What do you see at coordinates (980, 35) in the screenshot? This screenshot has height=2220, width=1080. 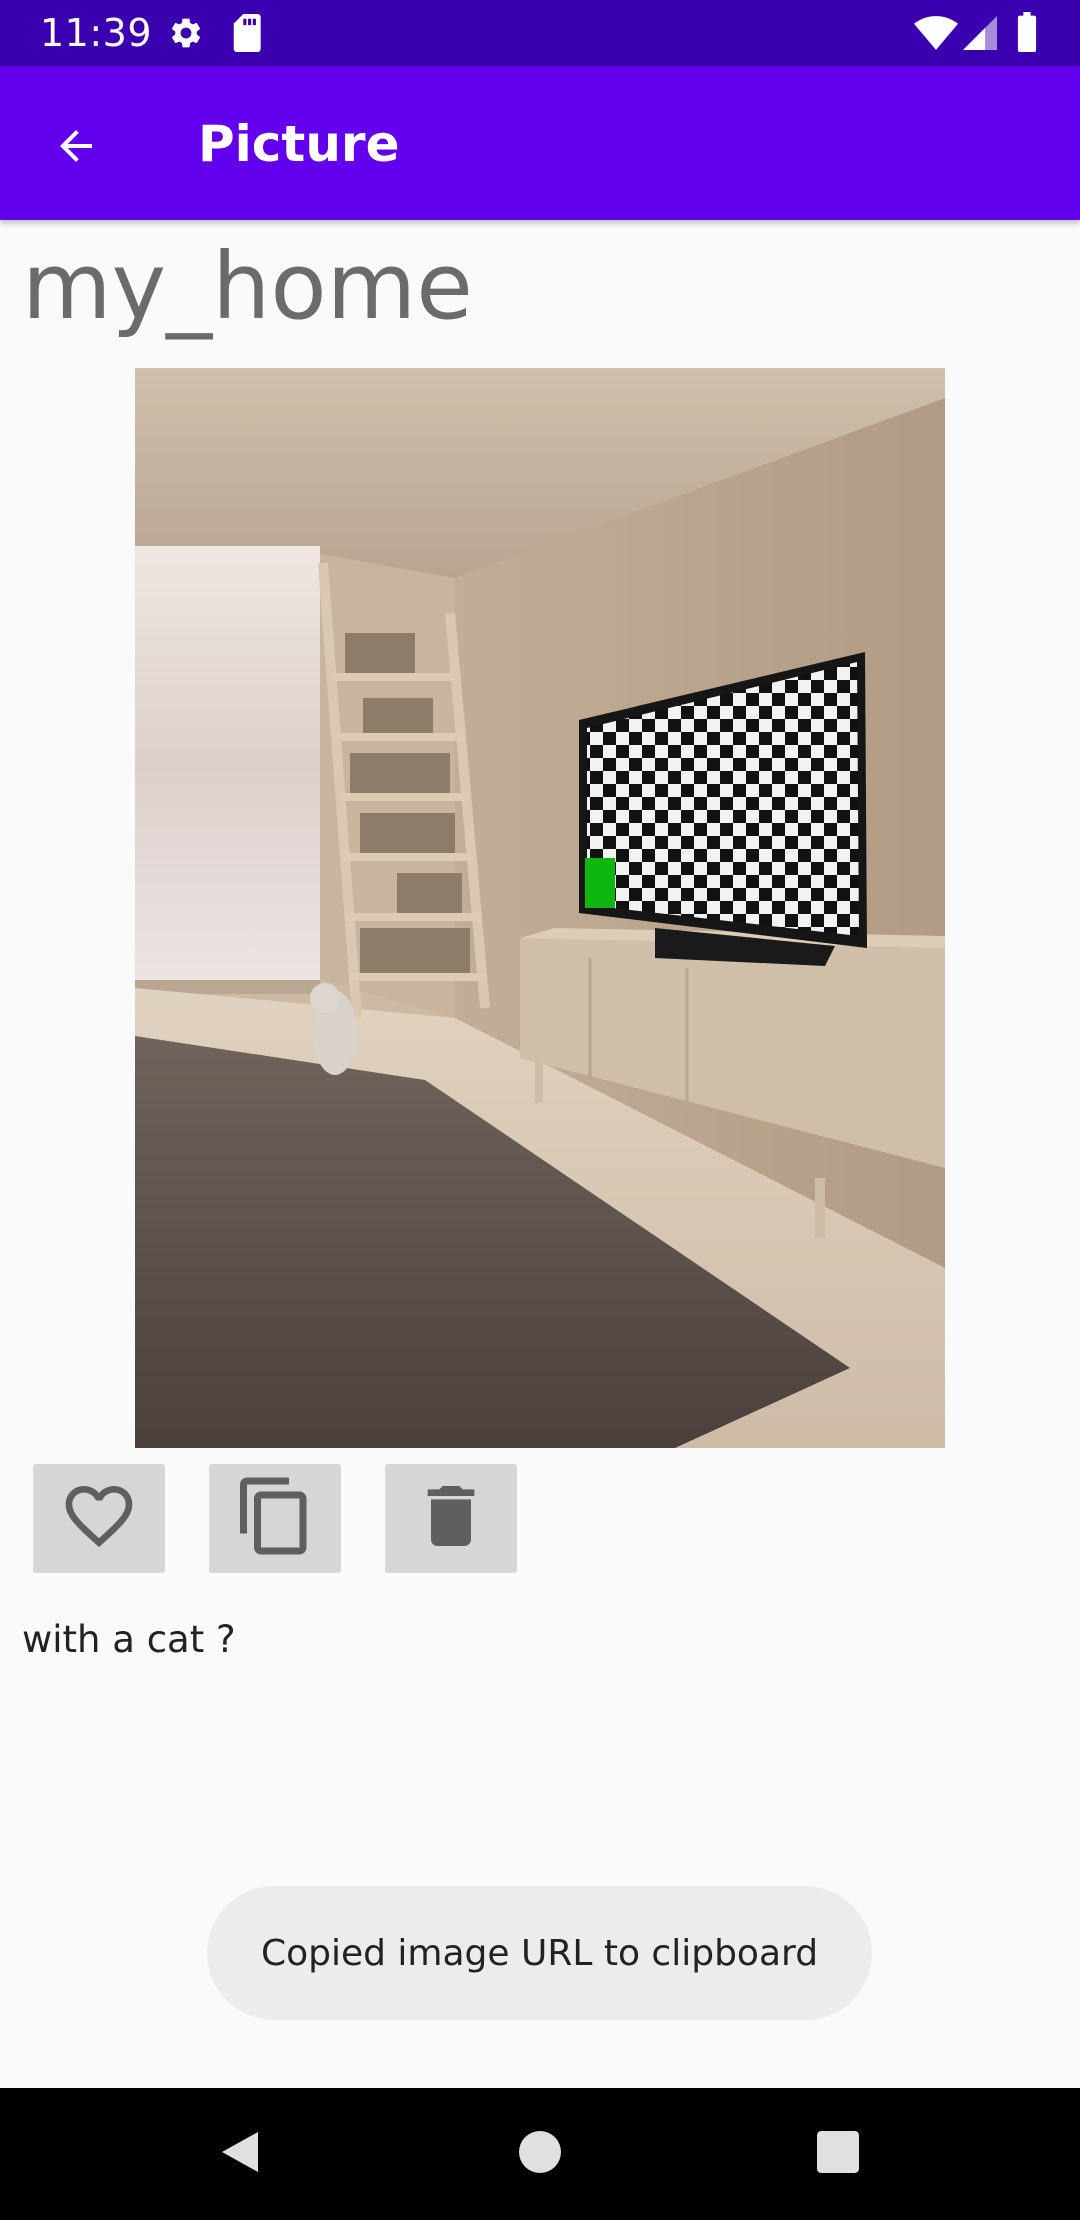 I see `signal-icon` at bounding box center [980, 35].